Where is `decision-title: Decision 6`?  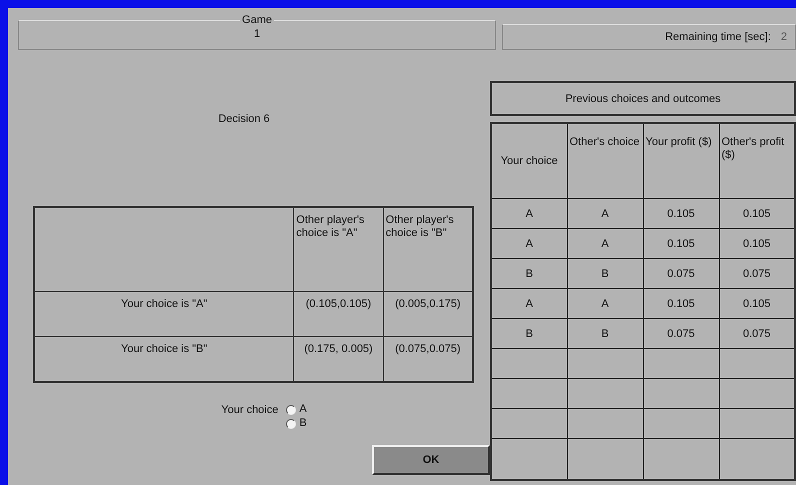
decision-title: Decision 6 is located at coordinates (244, 119).